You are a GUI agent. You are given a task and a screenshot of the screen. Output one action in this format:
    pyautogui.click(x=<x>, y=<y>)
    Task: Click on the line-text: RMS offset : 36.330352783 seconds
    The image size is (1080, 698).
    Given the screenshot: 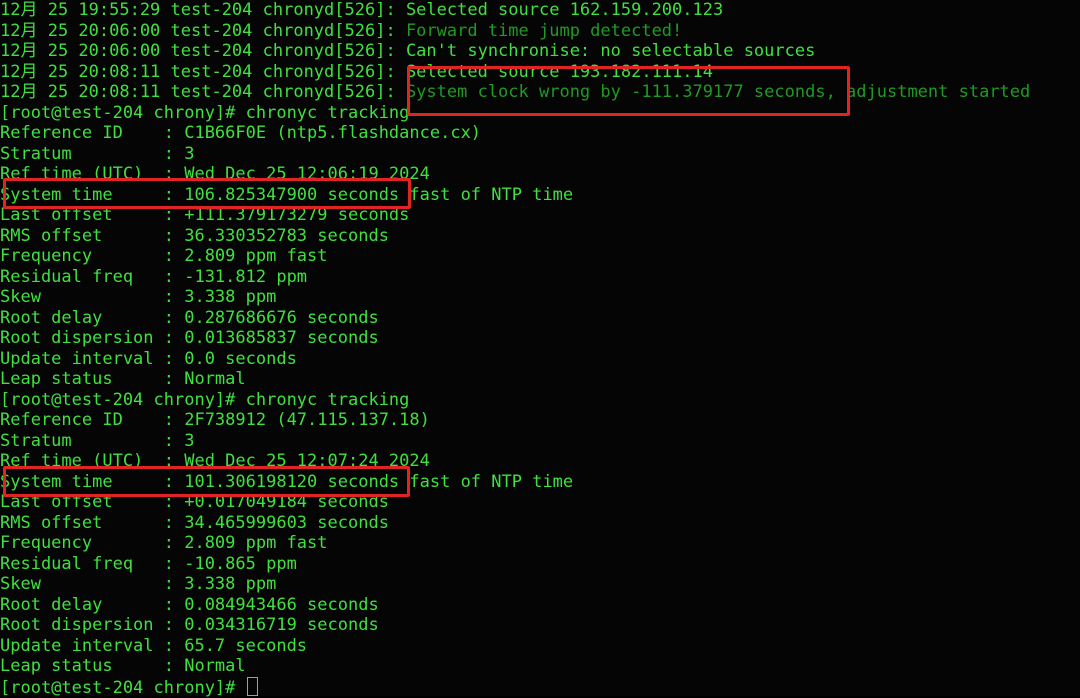 What is the action you would take?
    pyautogui.click(x=194, y=235)
    